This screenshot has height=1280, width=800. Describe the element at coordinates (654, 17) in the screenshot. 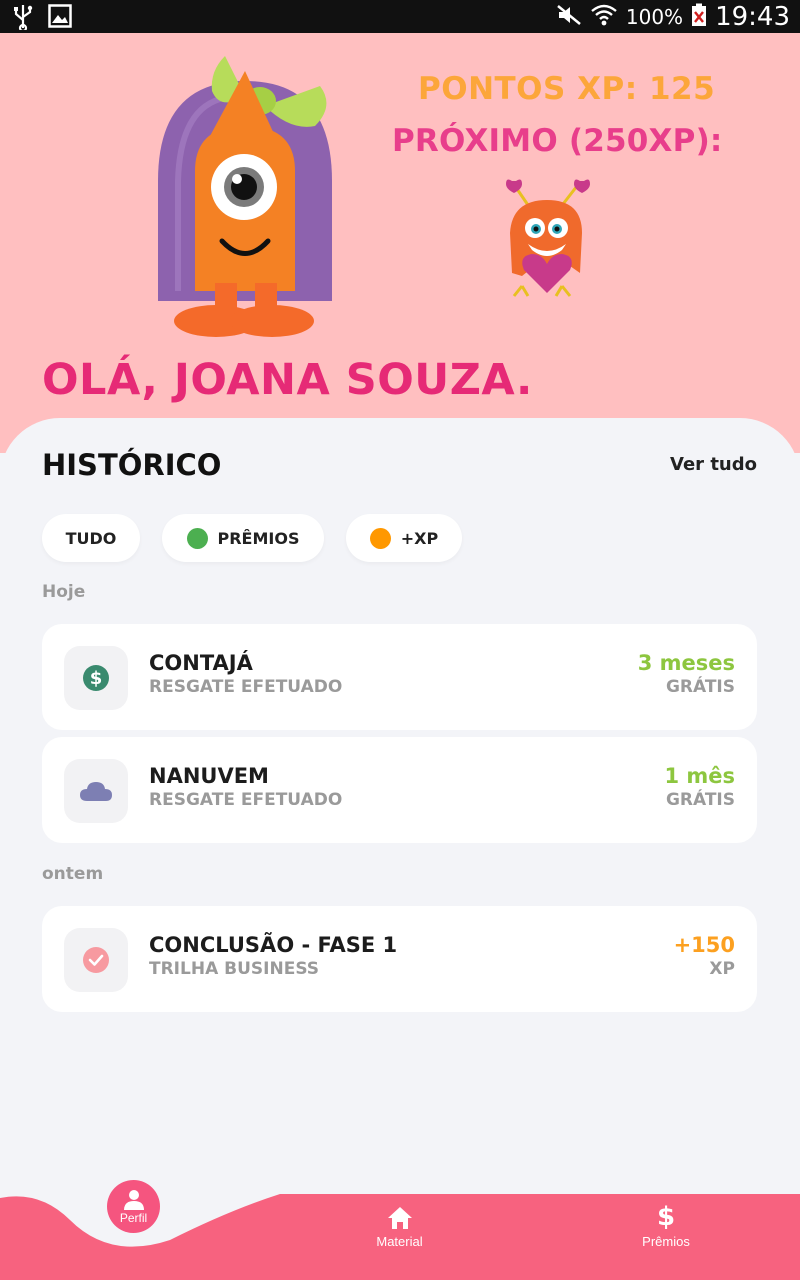

I see `battery-percent: 100%` at that location.